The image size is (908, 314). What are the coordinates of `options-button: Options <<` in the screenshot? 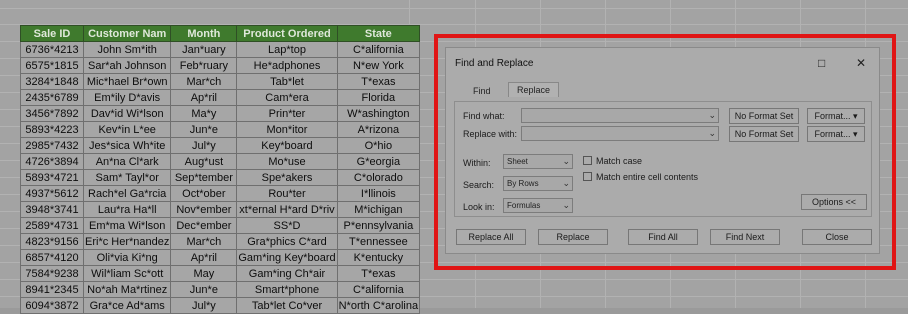 It's located at (834, 202).